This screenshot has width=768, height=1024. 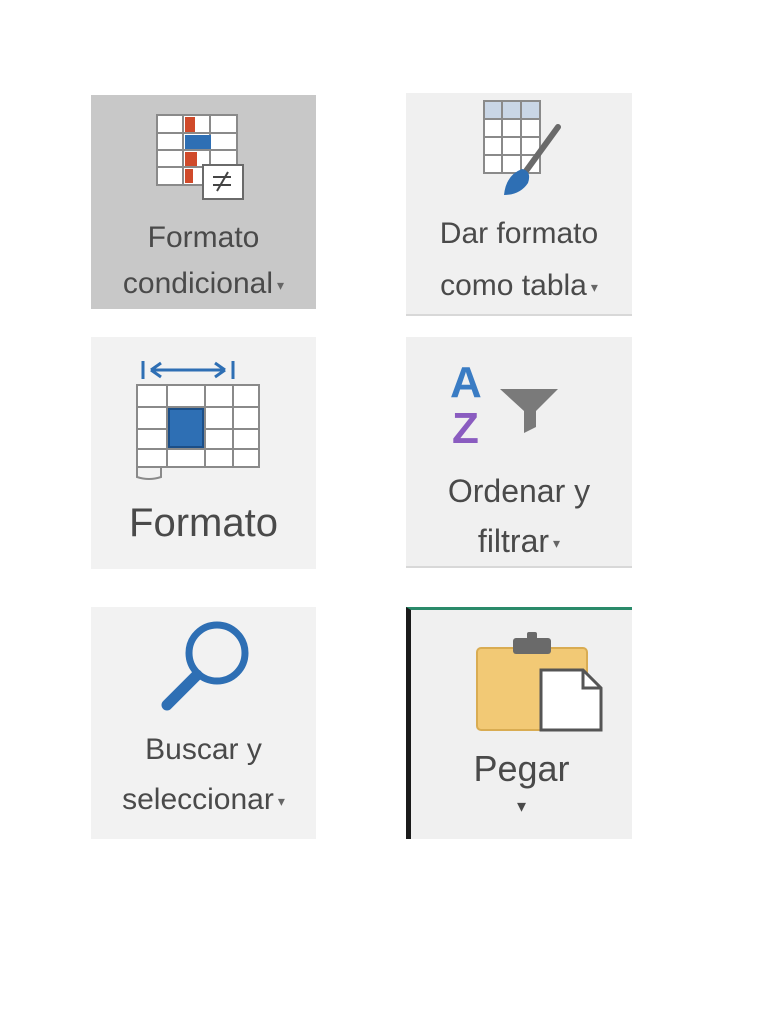 I want to click on sort-filter-button: A Z Ordenar y filtrar ▾, so click(x=519, y=452).